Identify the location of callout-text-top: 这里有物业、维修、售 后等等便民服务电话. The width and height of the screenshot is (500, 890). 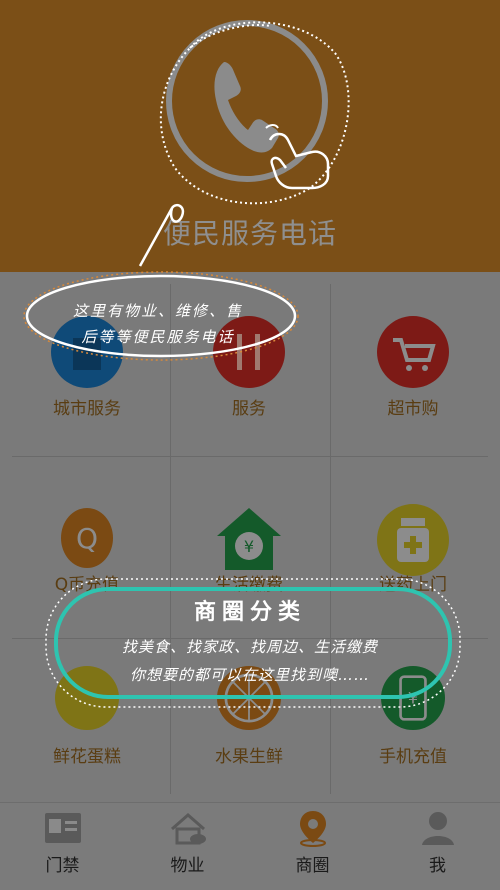
(158, 324).